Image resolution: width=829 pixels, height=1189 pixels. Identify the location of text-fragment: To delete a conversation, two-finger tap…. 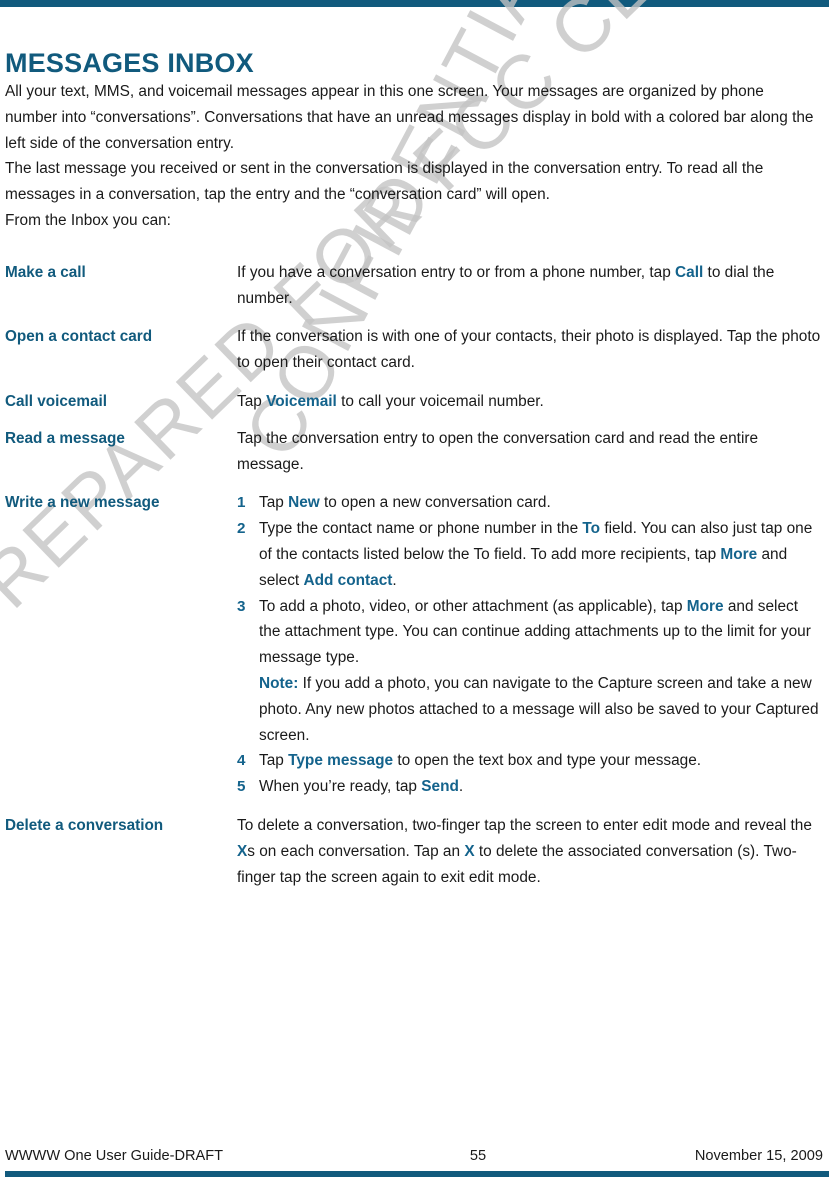
(524, 825).